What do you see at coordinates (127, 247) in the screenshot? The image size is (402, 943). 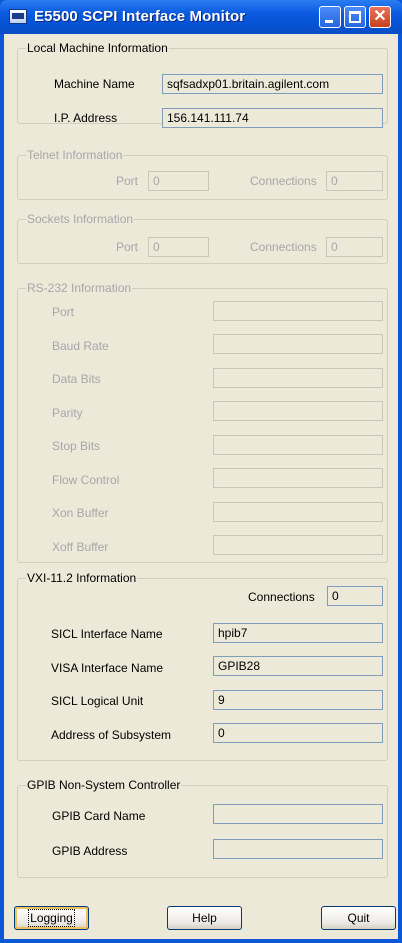 I see `sockets-port-label: Port` at bounding box center [127, 247].